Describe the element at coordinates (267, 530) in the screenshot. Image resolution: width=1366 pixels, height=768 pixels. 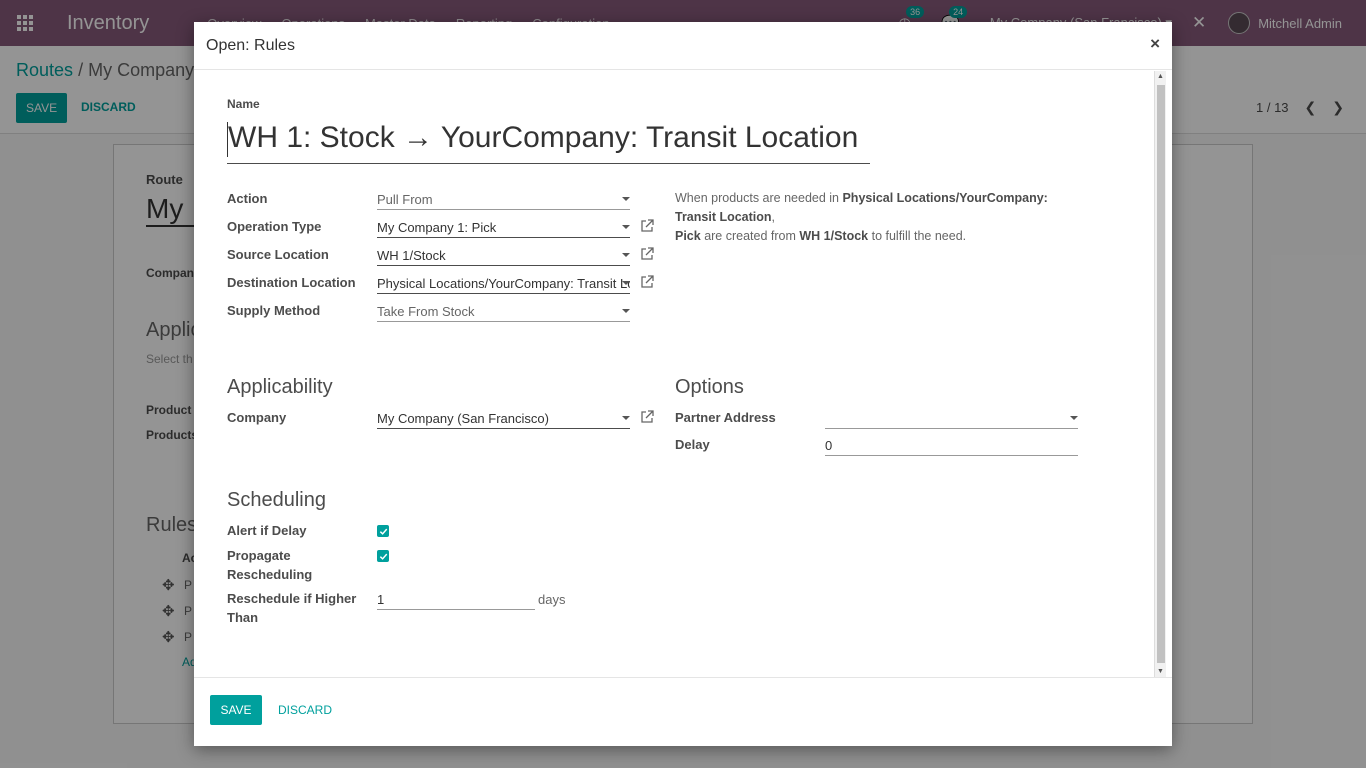
I see `alert-delay-label: Alert if Delay` at that location.